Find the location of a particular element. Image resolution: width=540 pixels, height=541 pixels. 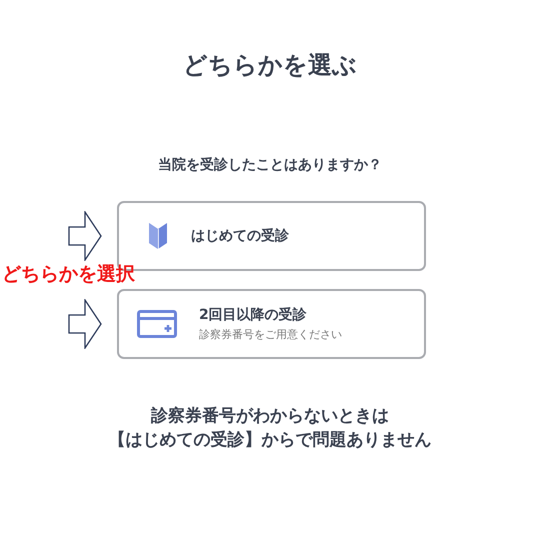

card-icon is located at coordinates (157, 324).